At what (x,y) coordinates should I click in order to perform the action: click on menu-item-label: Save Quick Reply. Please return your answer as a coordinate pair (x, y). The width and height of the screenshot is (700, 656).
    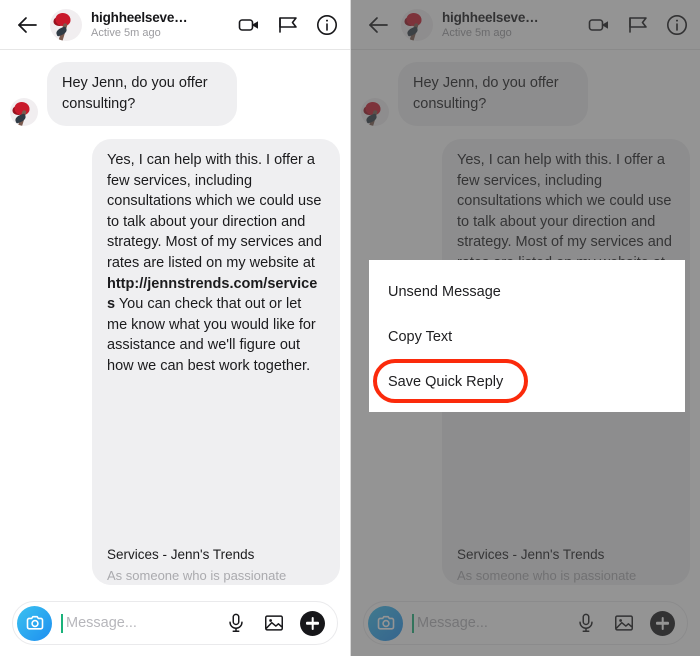
    Looking at the image, I should click on (446, 381).